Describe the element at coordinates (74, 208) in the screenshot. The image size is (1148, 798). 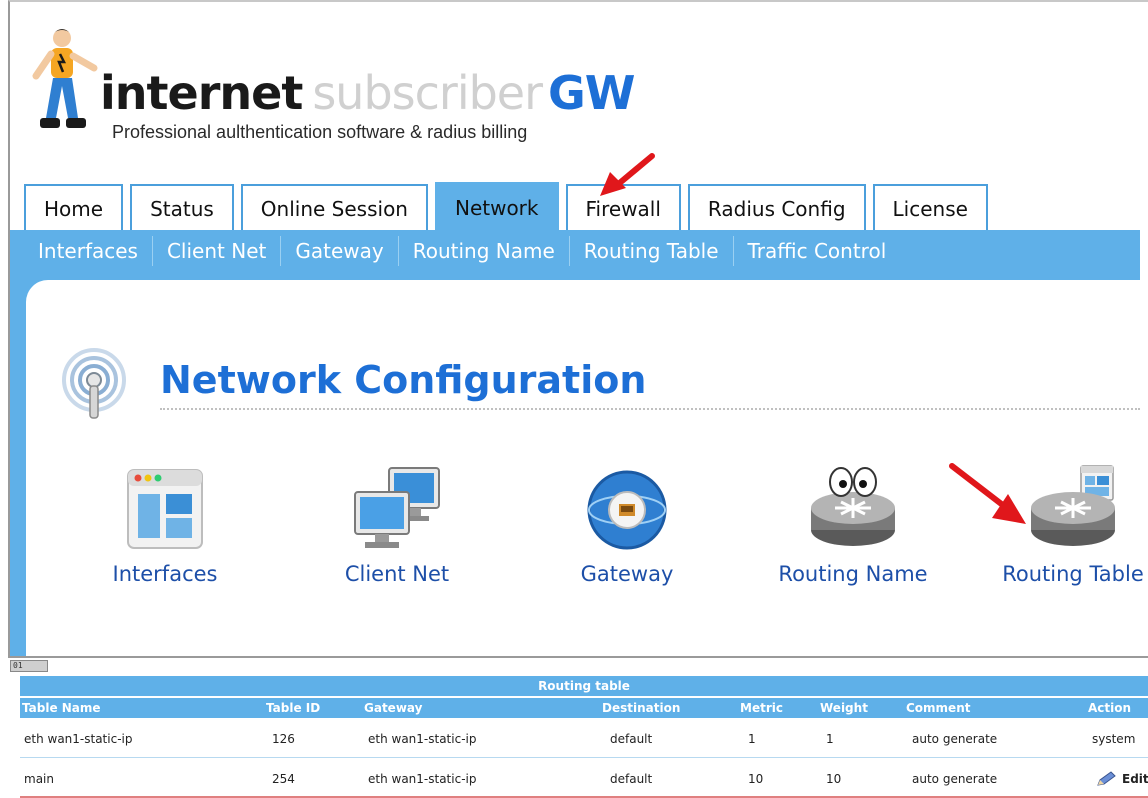
I see `tab-home: Home` at that location.